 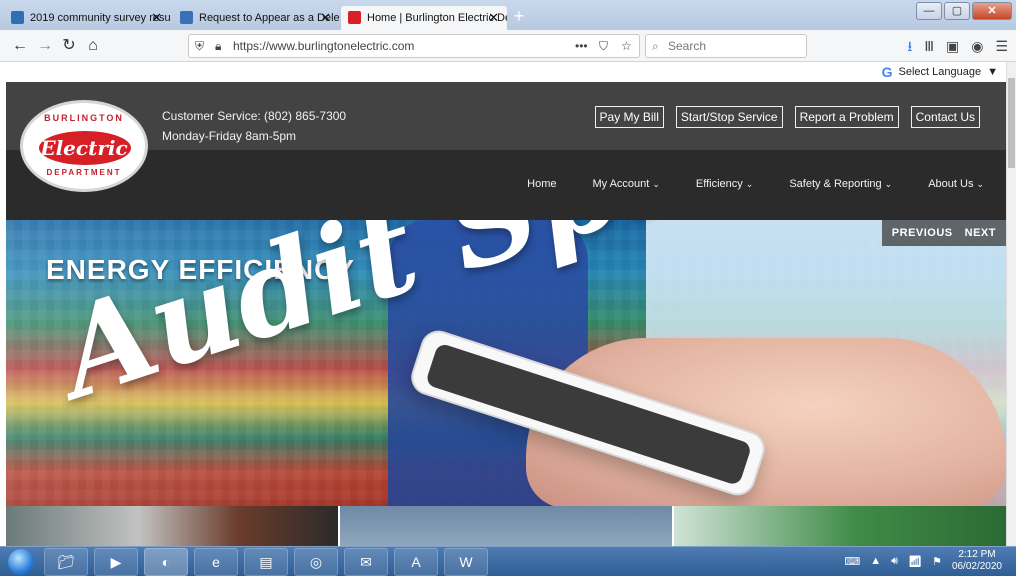 What do you see at coordinates (957, 11) in the screenshot?
I see `maximize-button: ▢` at bounding box center [957, 11].